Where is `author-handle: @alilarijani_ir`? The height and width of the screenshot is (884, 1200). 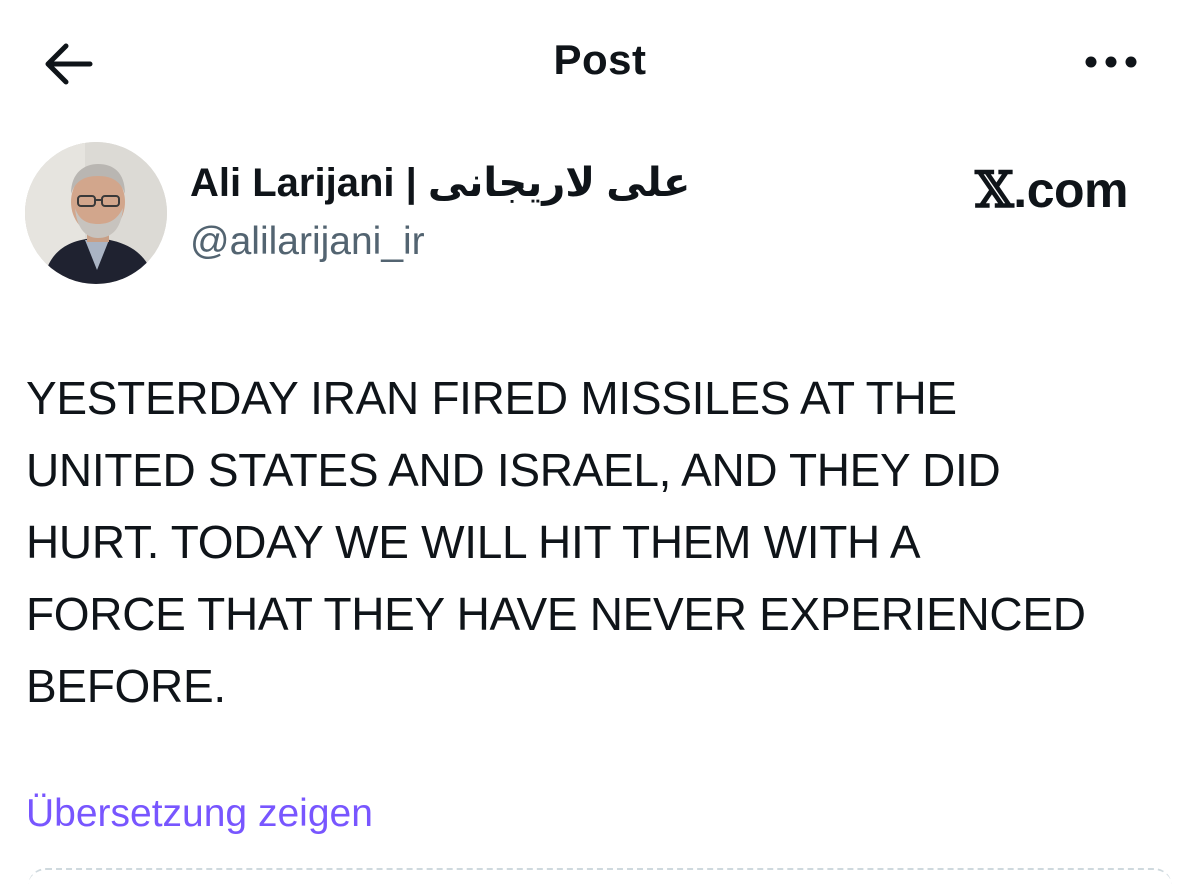
author-handle: @alilarijani_ir is located at coordinates (307, 242).